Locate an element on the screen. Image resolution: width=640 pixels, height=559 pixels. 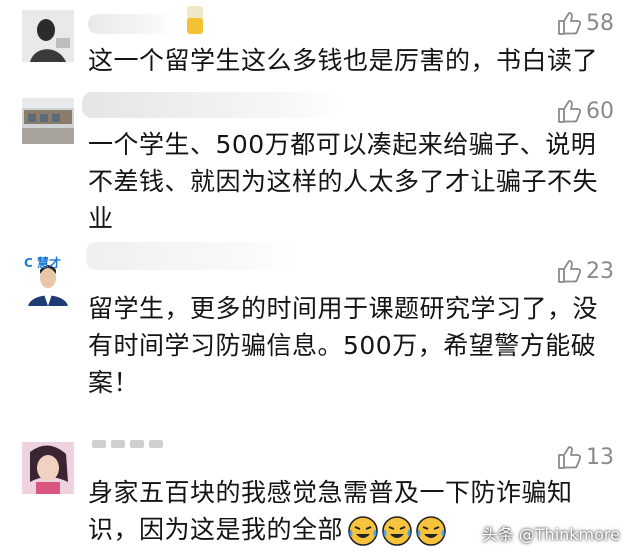
like-button-2: 60 is located at coordinates (585, 111).